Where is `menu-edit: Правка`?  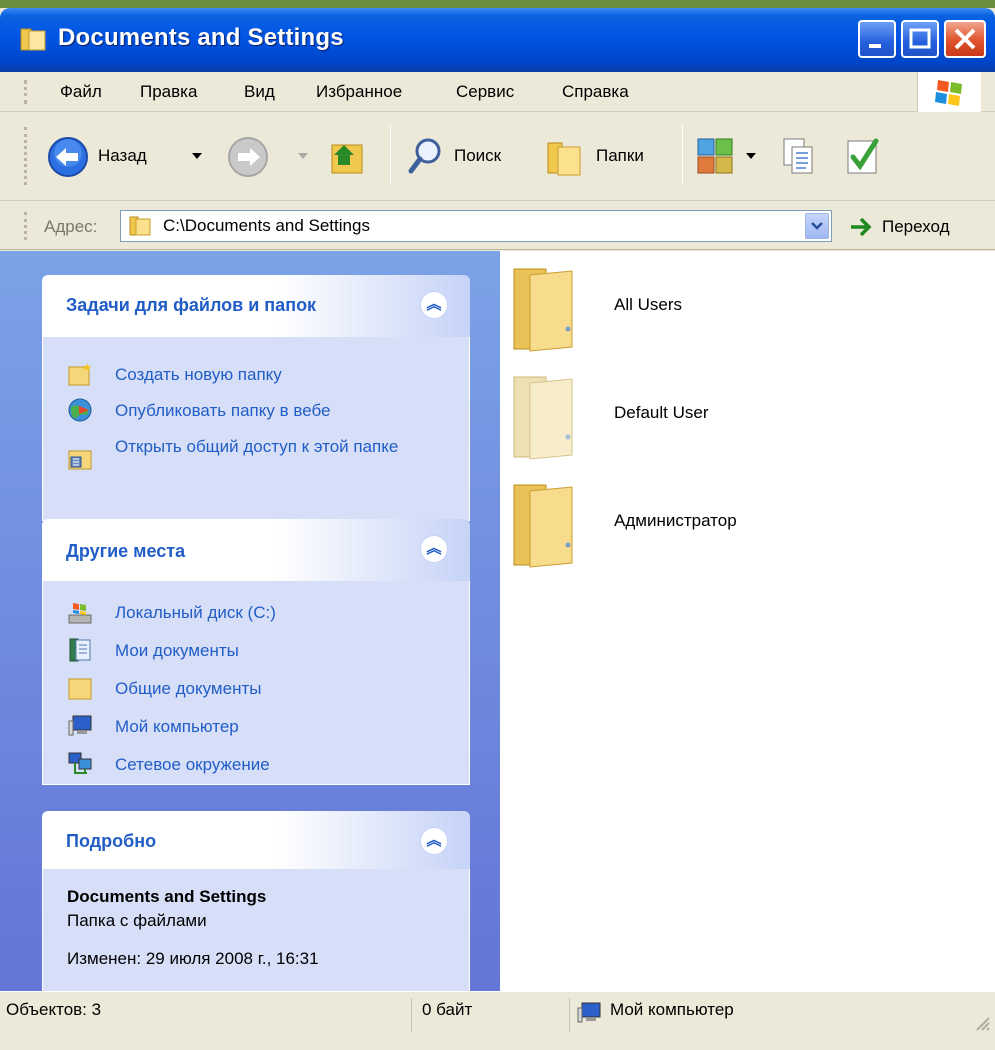
menu-edit: Правка is located at coordinates (168, 92).